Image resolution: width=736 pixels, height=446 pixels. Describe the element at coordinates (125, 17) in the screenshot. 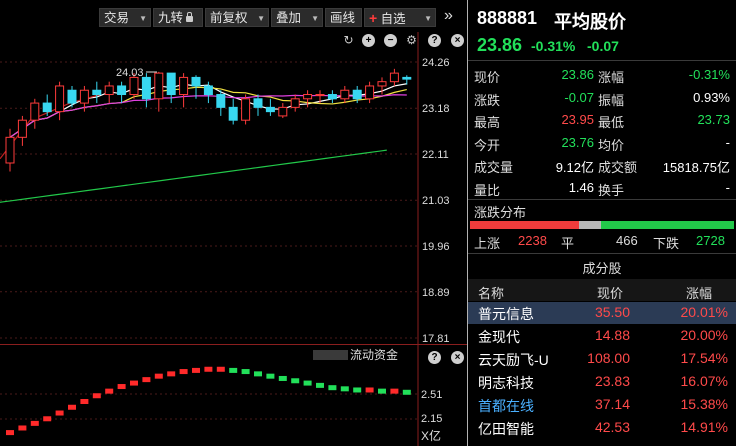

I see `trade-button: 交易 ▼` at that location.